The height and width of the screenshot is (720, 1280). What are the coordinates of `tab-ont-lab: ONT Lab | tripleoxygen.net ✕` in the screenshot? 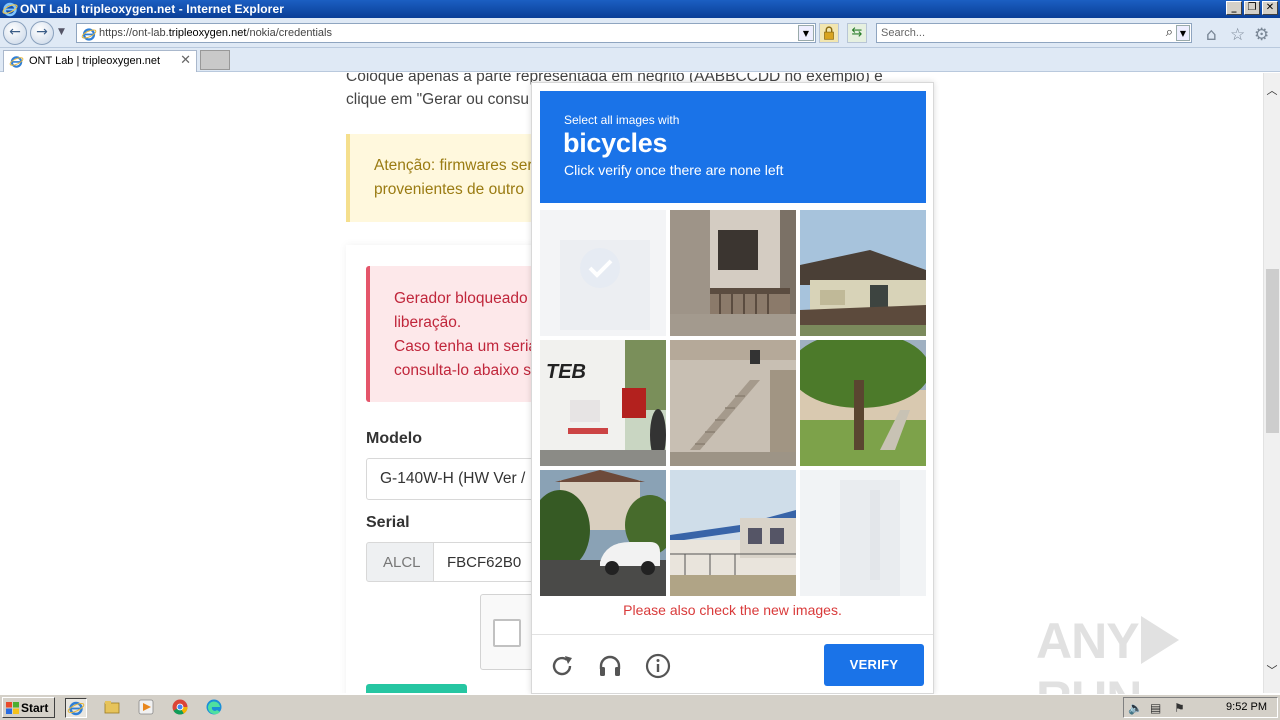 It's located at (100, 61).